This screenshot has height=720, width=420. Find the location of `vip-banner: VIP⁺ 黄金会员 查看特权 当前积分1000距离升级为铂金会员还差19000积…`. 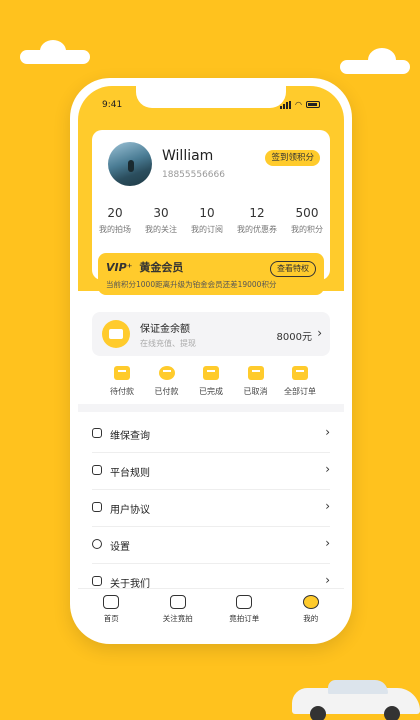

vip-banner: VIP⁺ 黄金会员 查看特权 当前积分1000距离升级为铂金会员还差19000积… is located at coordinates (211, 274).